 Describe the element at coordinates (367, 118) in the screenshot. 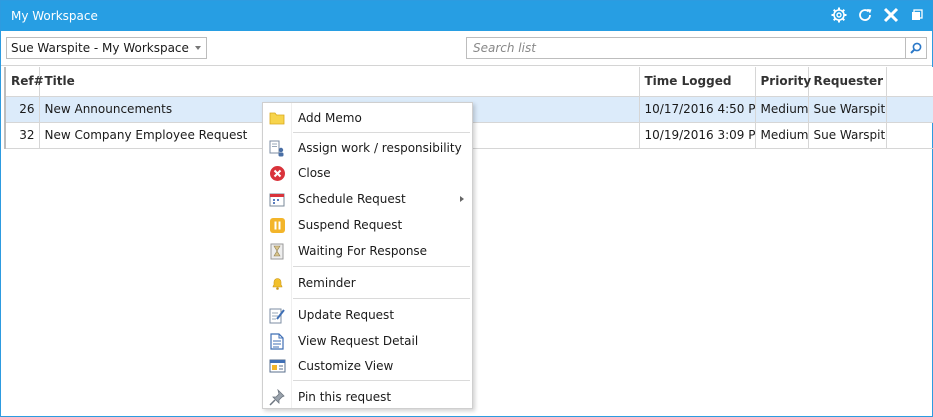

I see `menu-item-add-memo: Add Memo` at that location.